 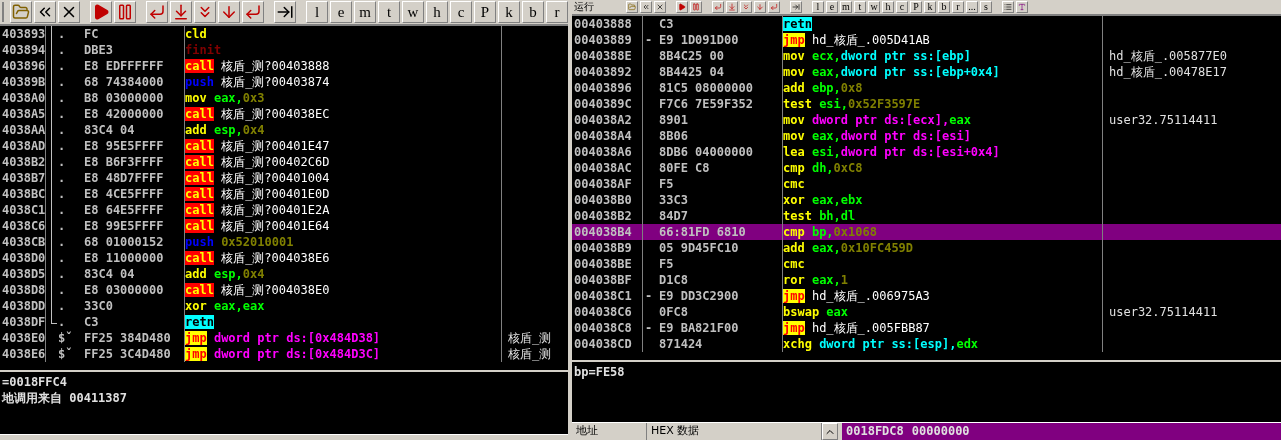 What do you see at coordinates (23, 354) in the screenshot?
I see `address-cell: 4038E6` at bounding box center [23, 354].